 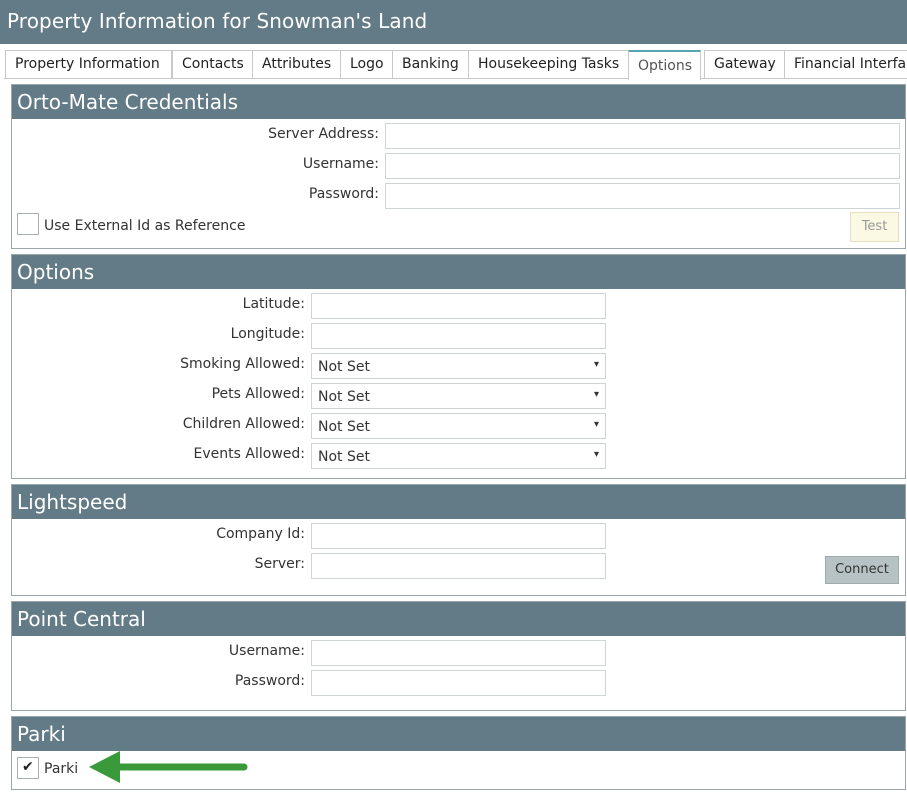 What do you see at coordinates (344, 457) in the screenshot?
I see `events-allowed-value: Not Set` at bounding box center [344, 457].